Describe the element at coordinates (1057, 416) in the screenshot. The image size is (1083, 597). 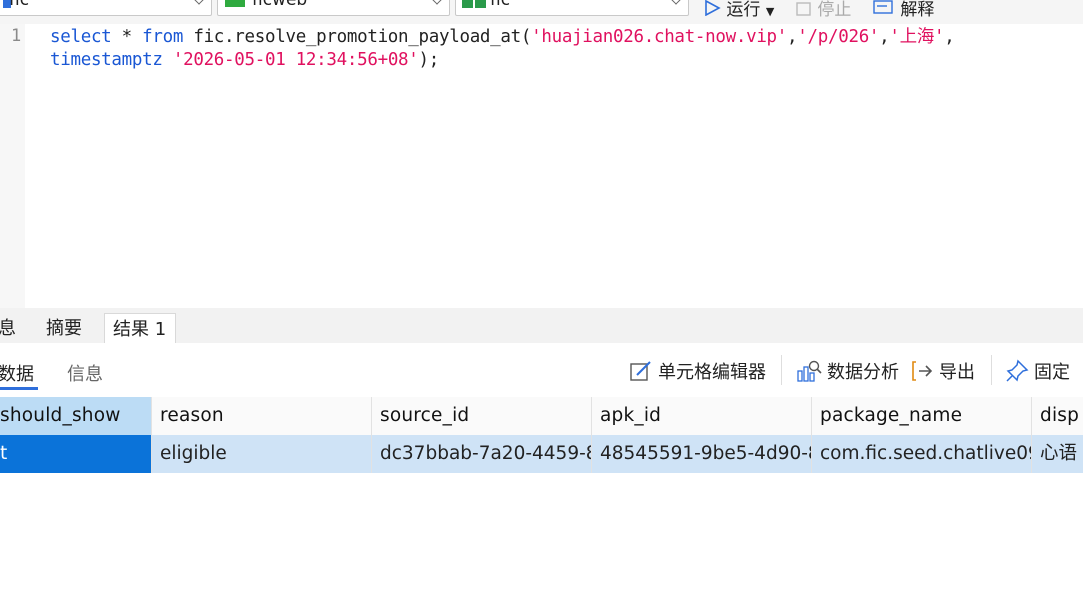
I see `column-header: disp` at that location.